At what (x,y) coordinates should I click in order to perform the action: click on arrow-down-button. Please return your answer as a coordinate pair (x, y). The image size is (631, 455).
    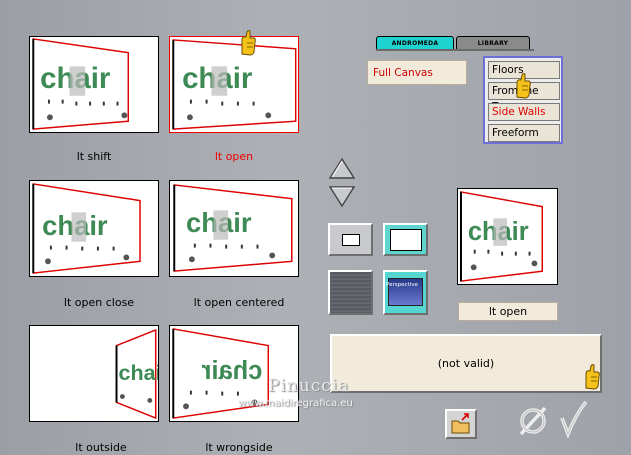
    Looking at the image, I should click on (342, 196).